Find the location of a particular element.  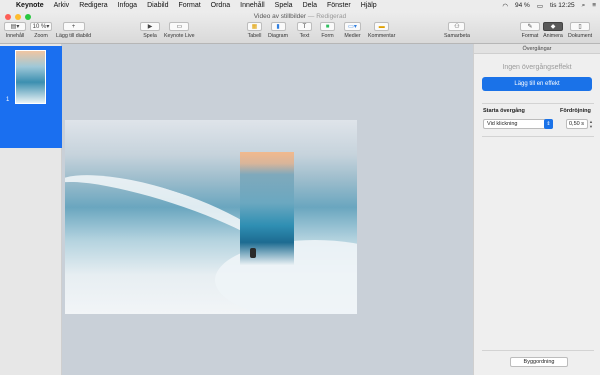

delay-label: Fördröjning is located at coordinates (575, 111).